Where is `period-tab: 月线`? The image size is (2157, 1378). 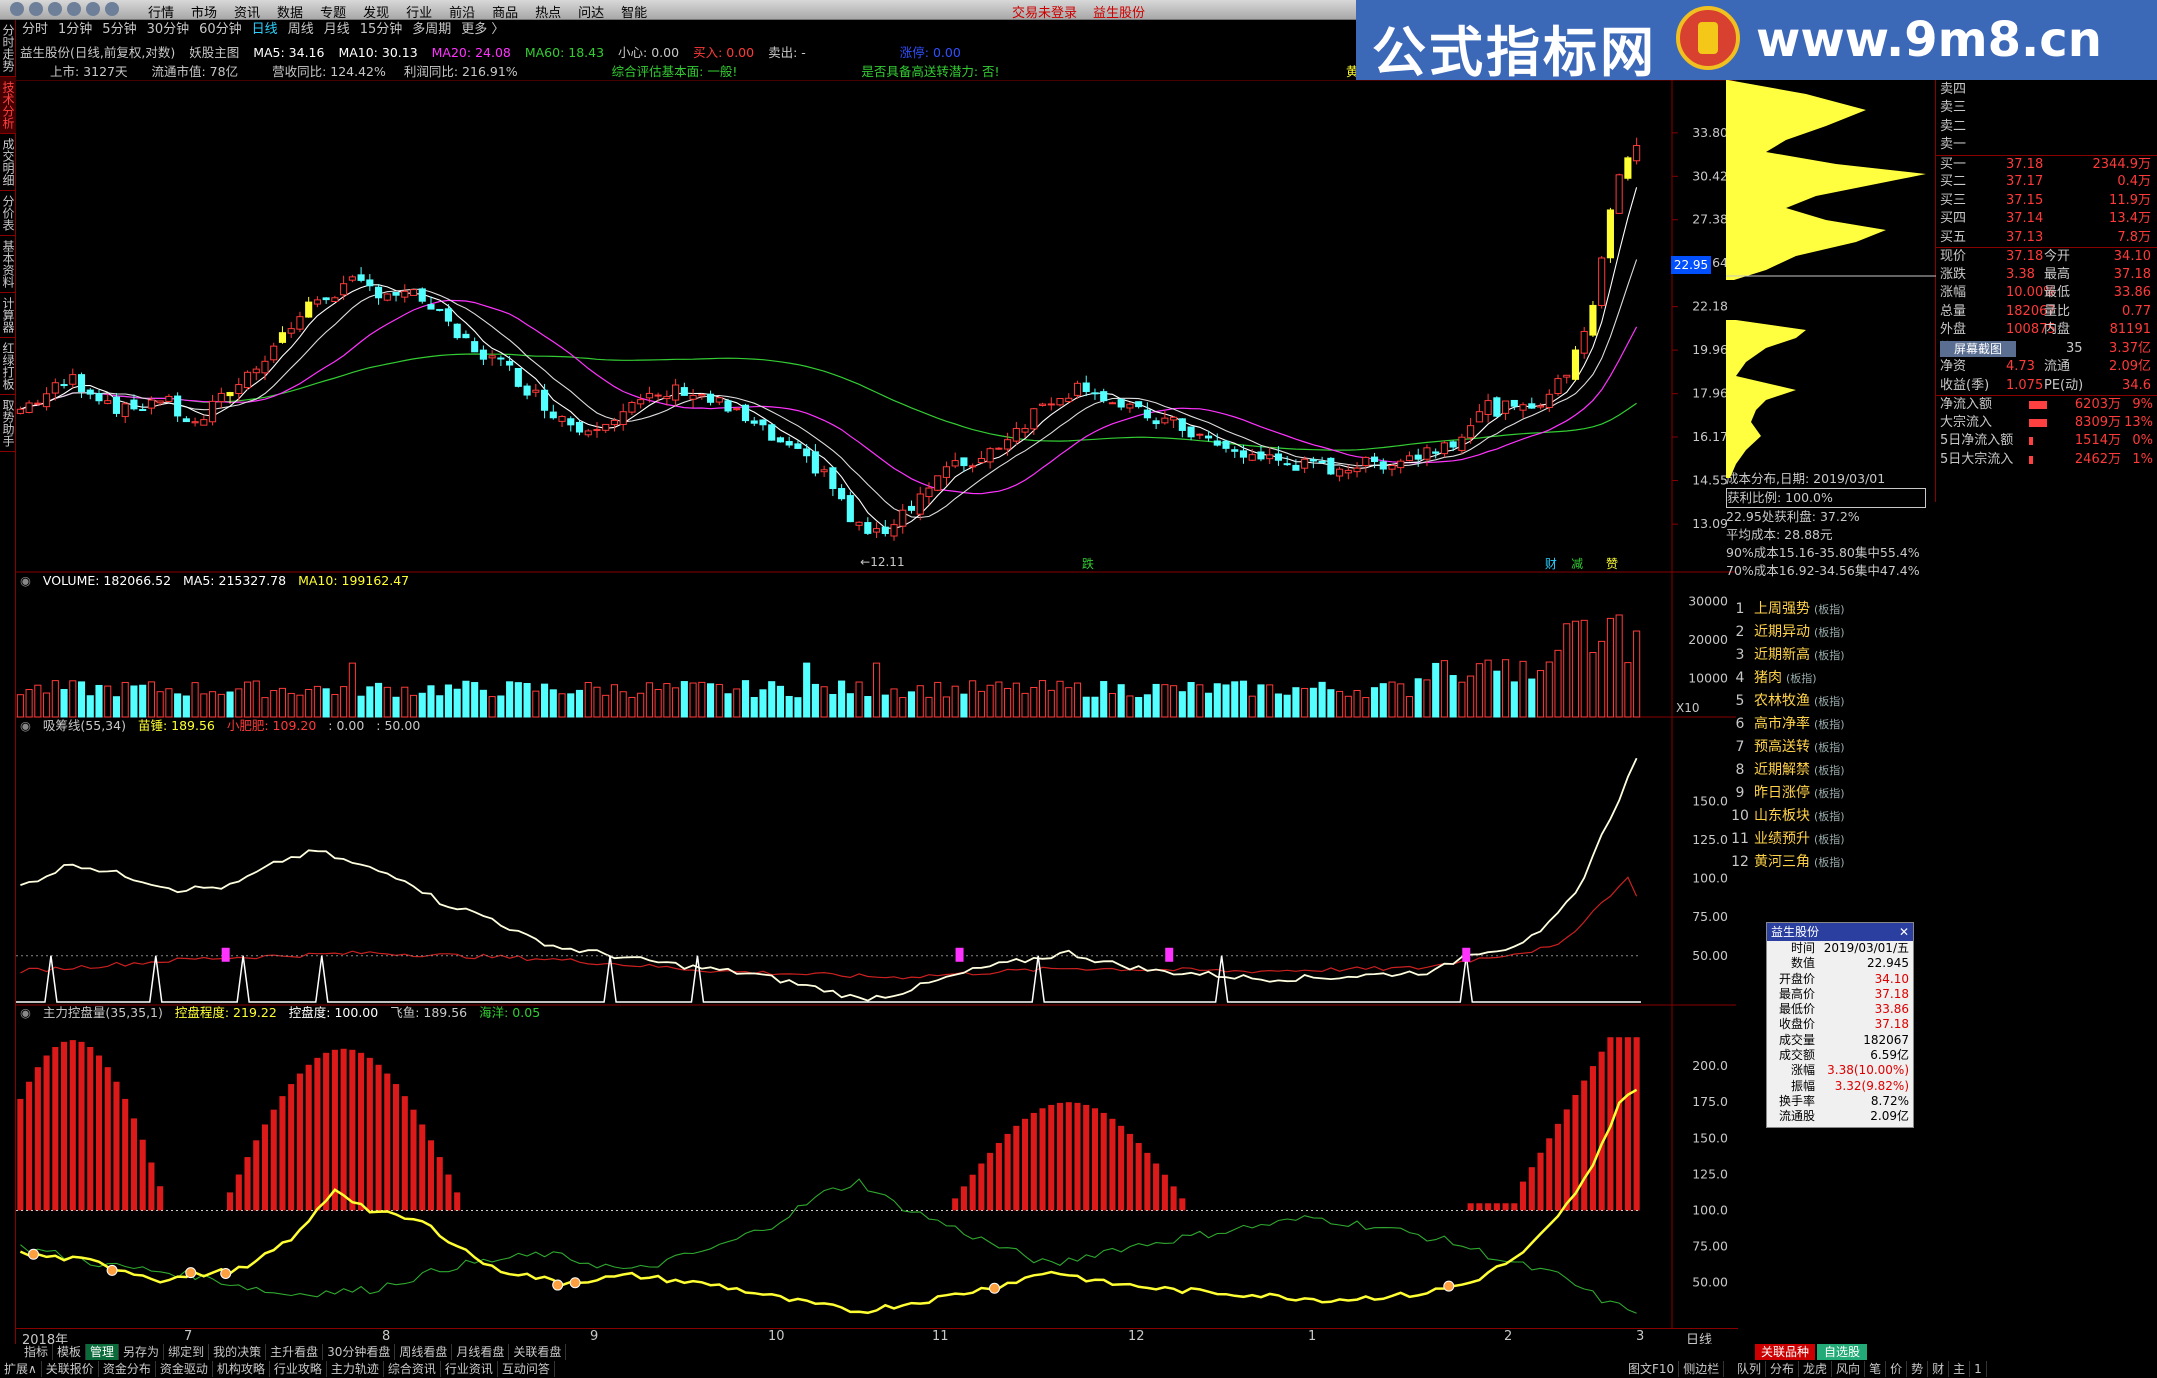
period-tab: 月线 is located at coordinates (337, 30).